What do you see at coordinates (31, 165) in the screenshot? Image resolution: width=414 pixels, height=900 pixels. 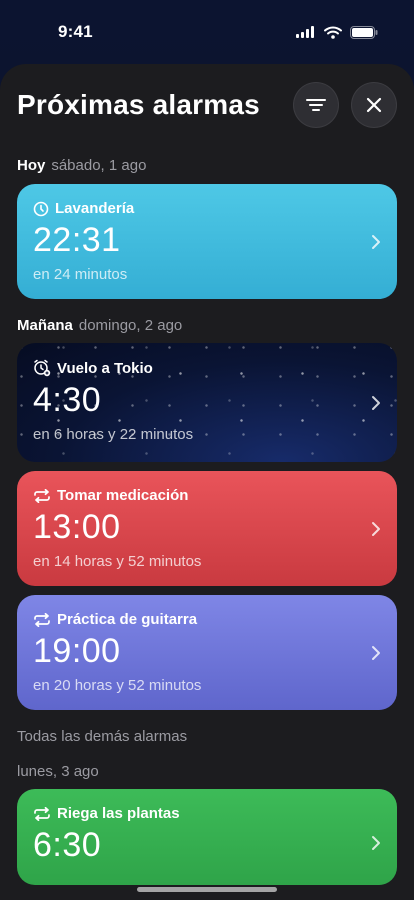 I see `section-today-label: Hoy` at bounding box center [31, 165].